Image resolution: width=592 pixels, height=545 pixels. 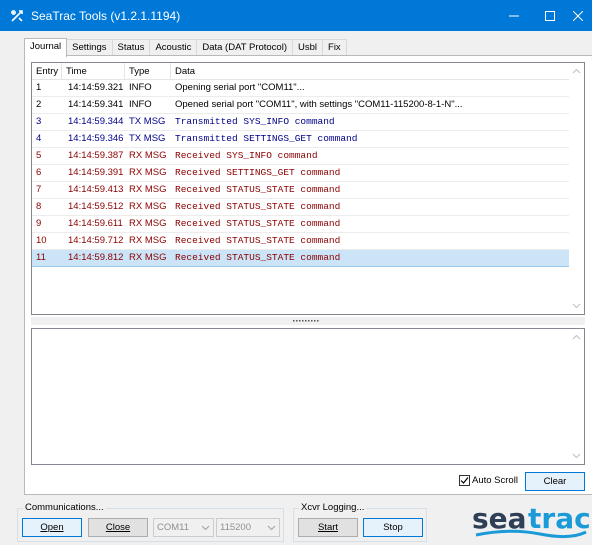 I want to click on xcvr-logging-group: Xcvr Logging... Start Stop, so click(x=360, y=522).